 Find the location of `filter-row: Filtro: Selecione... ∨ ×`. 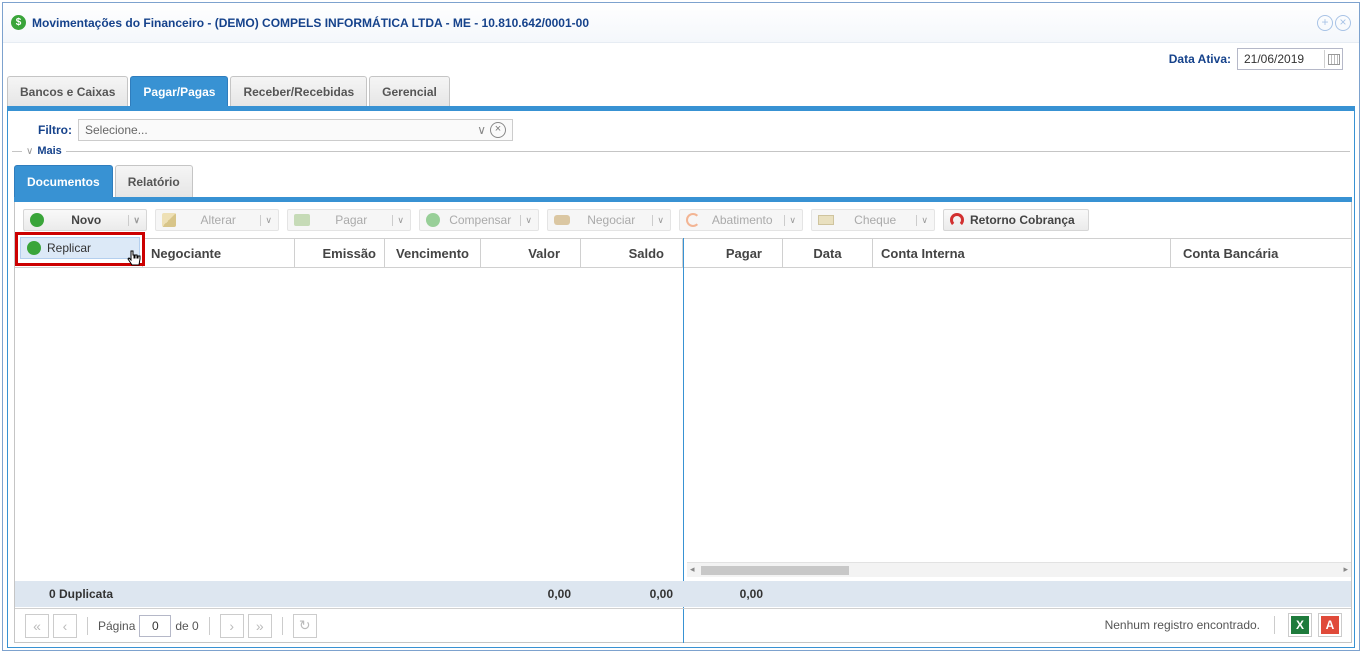

filter-row: Filtro: Selecione... ∨ × is located at coordinates (275, 130).